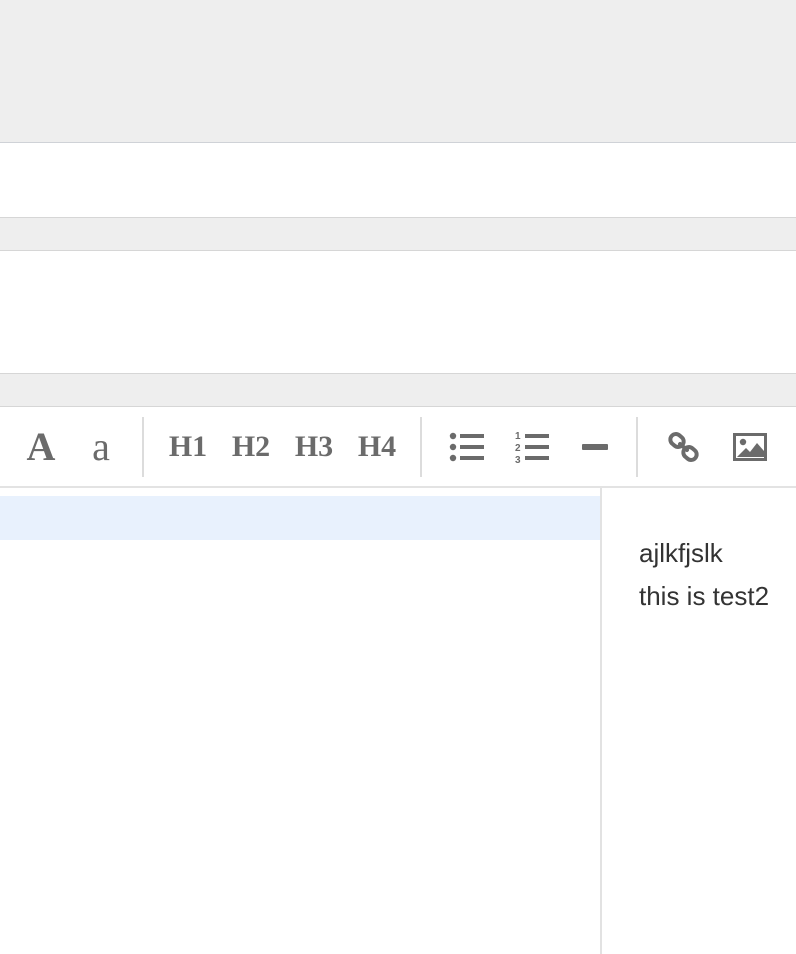 The height and width of the screenshot is (954, 796). Describe the element at coordinates (377, 446) in the screenshot. I see `h4-button: H4` at that location.